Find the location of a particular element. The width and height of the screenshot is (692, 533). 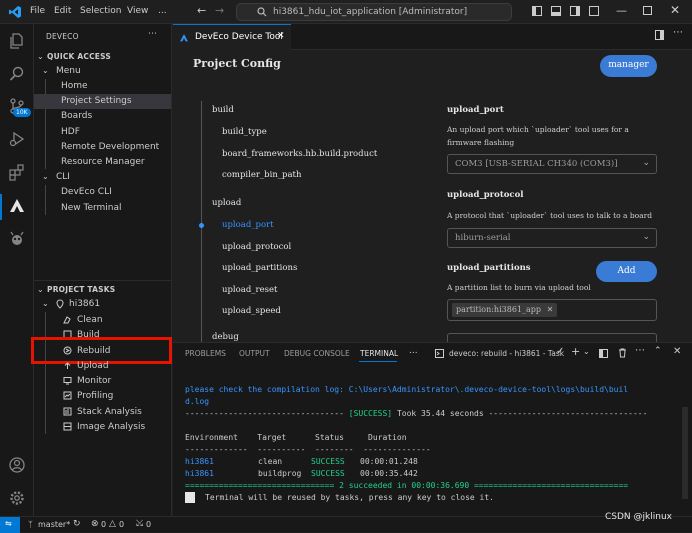

warnings-count: 0 is located at coordinates (121, 524).